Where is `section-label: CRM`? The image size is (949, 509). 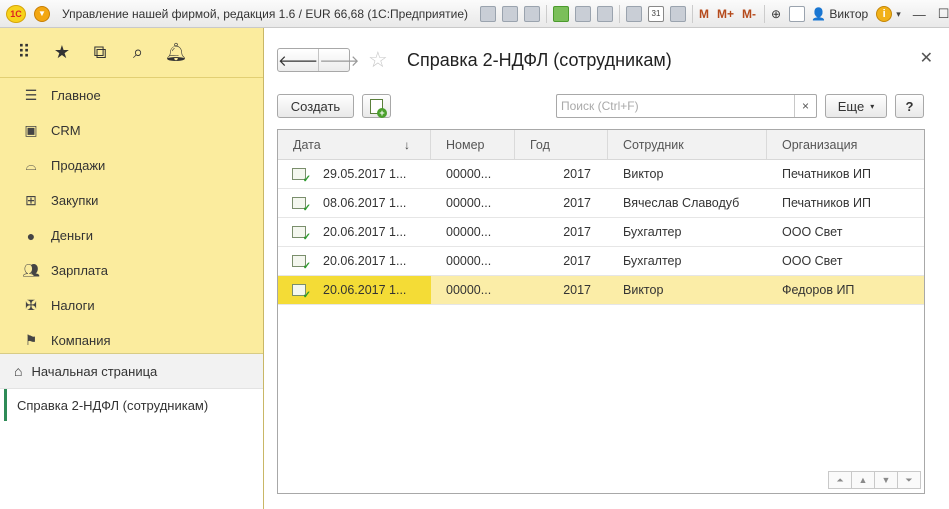
section-label: CRM is located at coordinates (66, 130).